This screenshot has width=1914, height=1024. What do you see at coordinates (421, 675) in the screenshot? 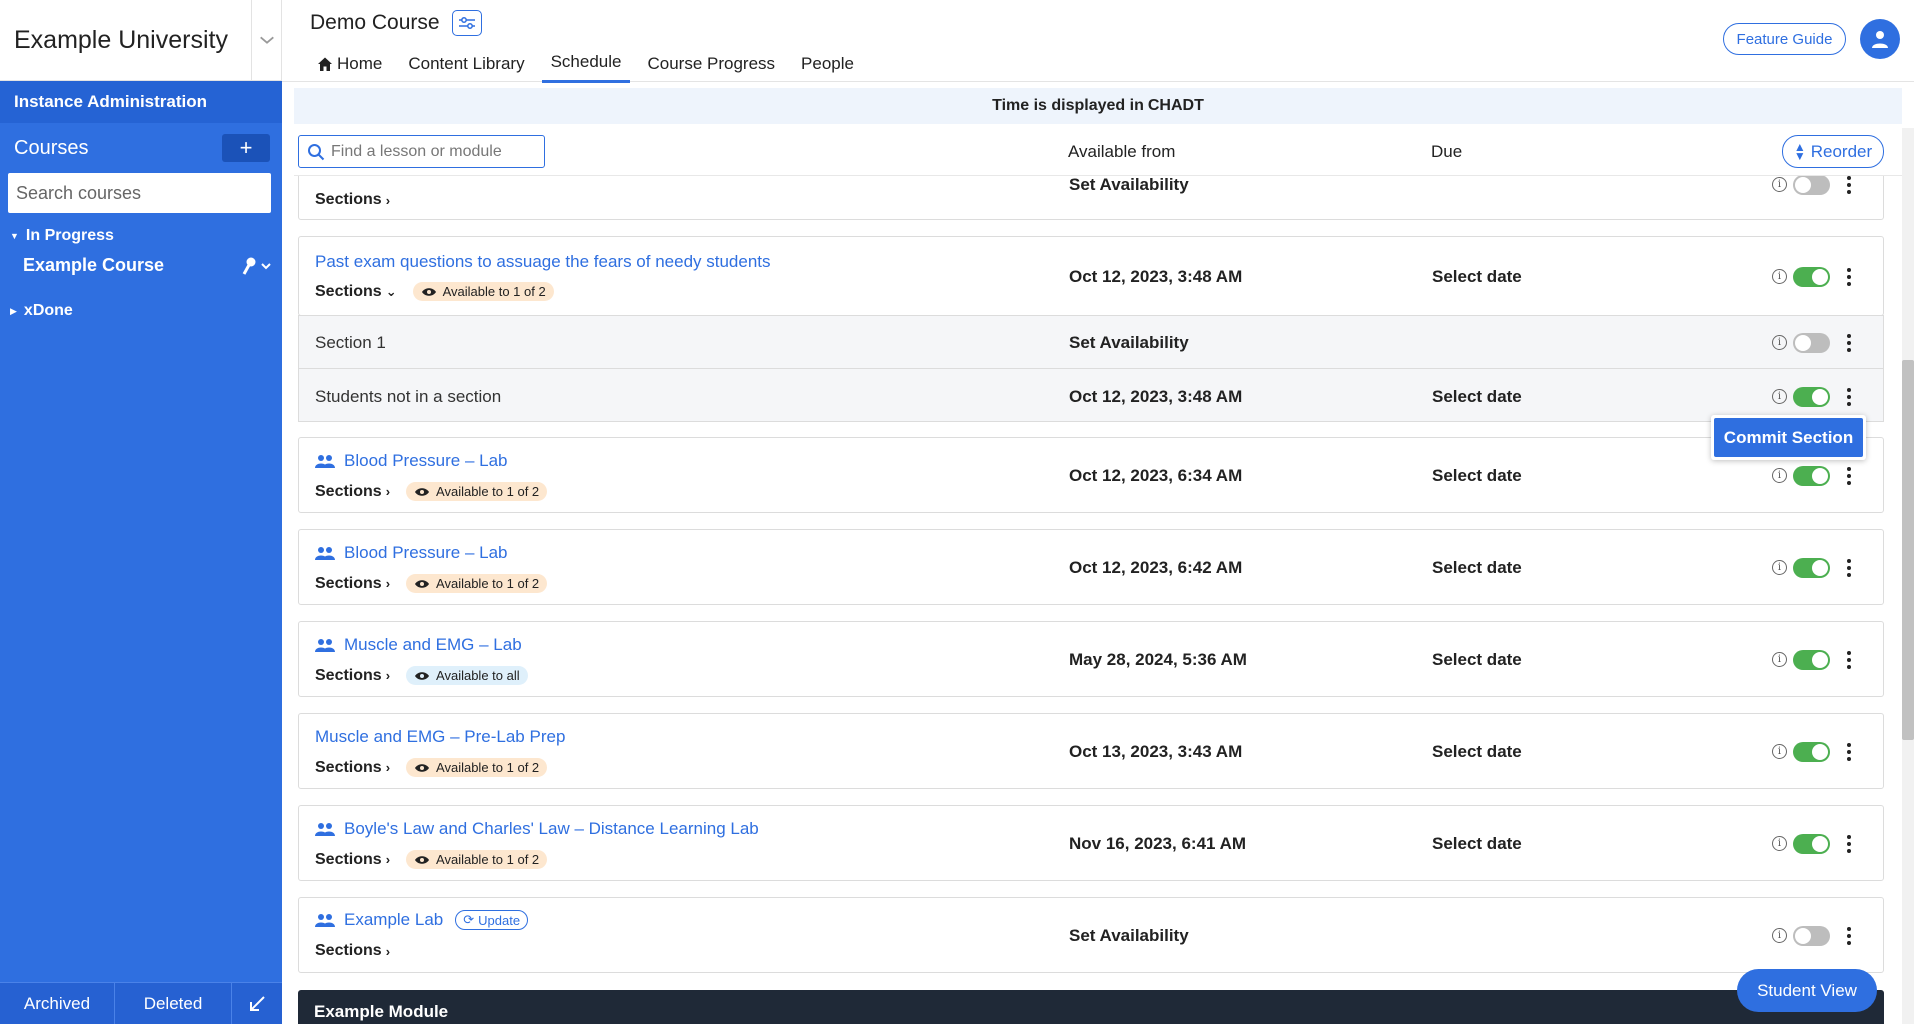
I see `sections-toggle: Sections › Available to all` at bounding box center [421, 675].